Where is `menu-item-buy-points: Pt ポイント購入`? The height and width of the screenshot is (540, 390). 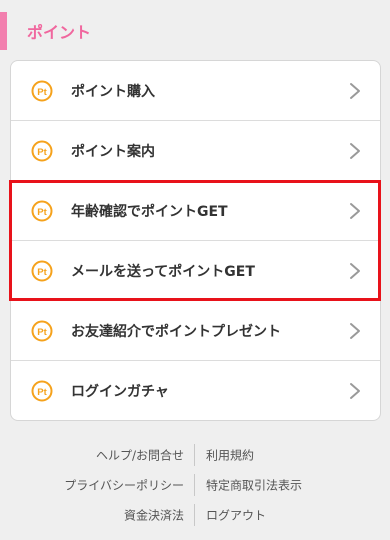 menu-item-buy-points: Pt ポイント購入 is located at coordinates (195, 91).